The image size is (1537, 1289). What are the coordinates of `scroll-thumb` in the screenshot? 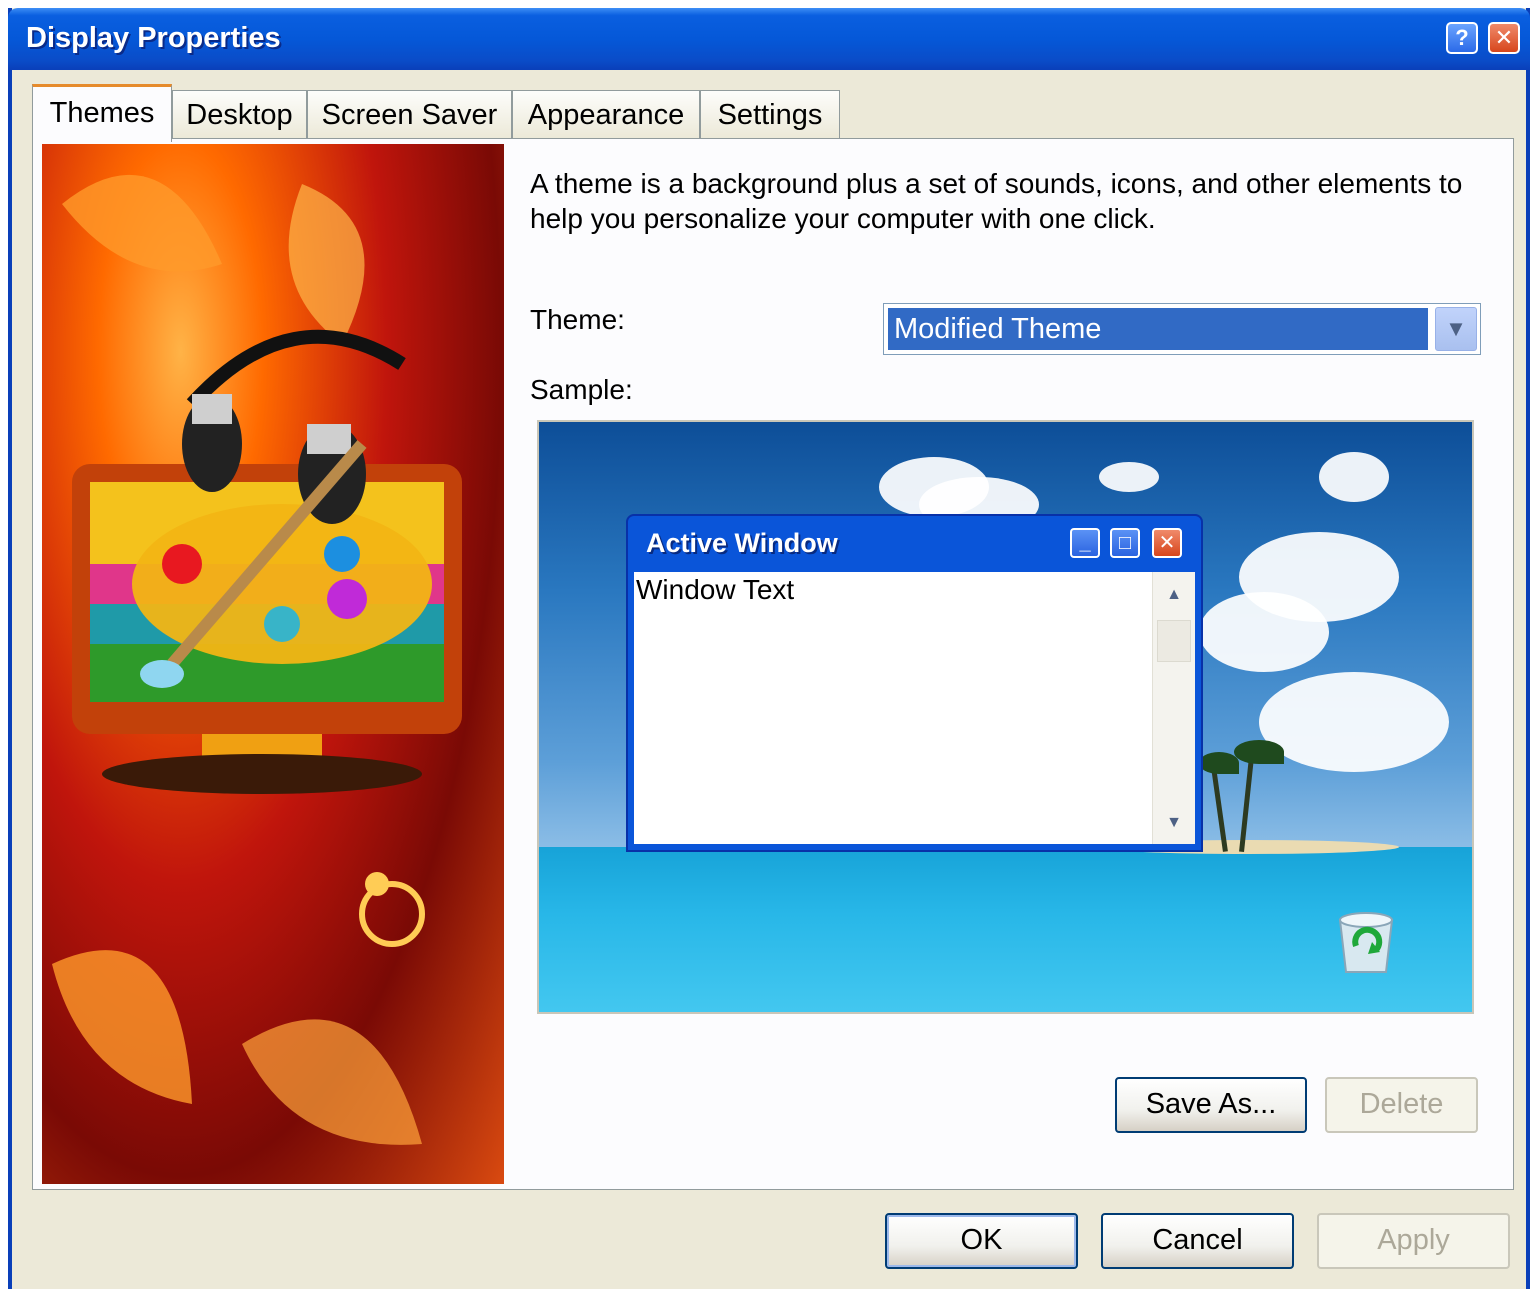 It's located at (1174, 641).